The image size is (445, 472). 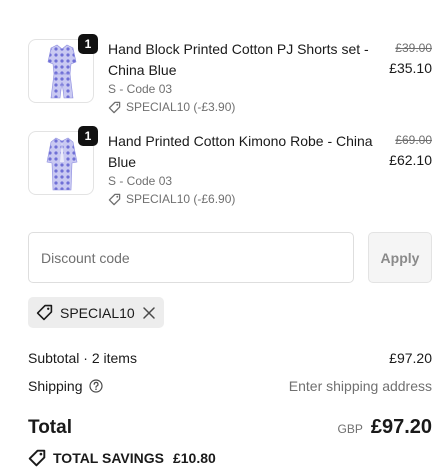 I want to click on total-label: Total, so click(x=50, y=427).